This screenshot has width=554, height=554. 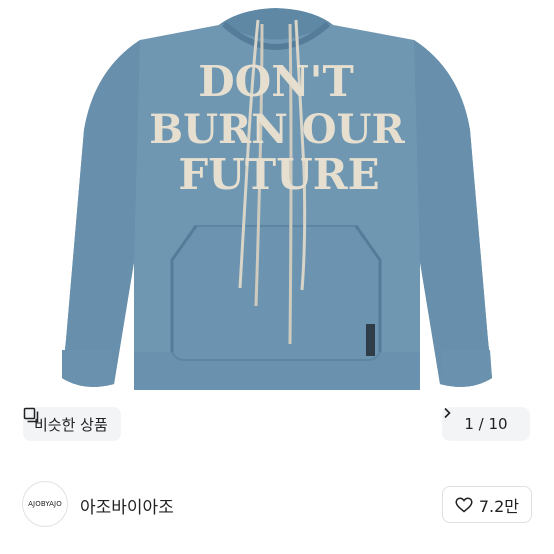 I want to click on similar-items-label: 비슷한 상품, so click(x=71, y=424).